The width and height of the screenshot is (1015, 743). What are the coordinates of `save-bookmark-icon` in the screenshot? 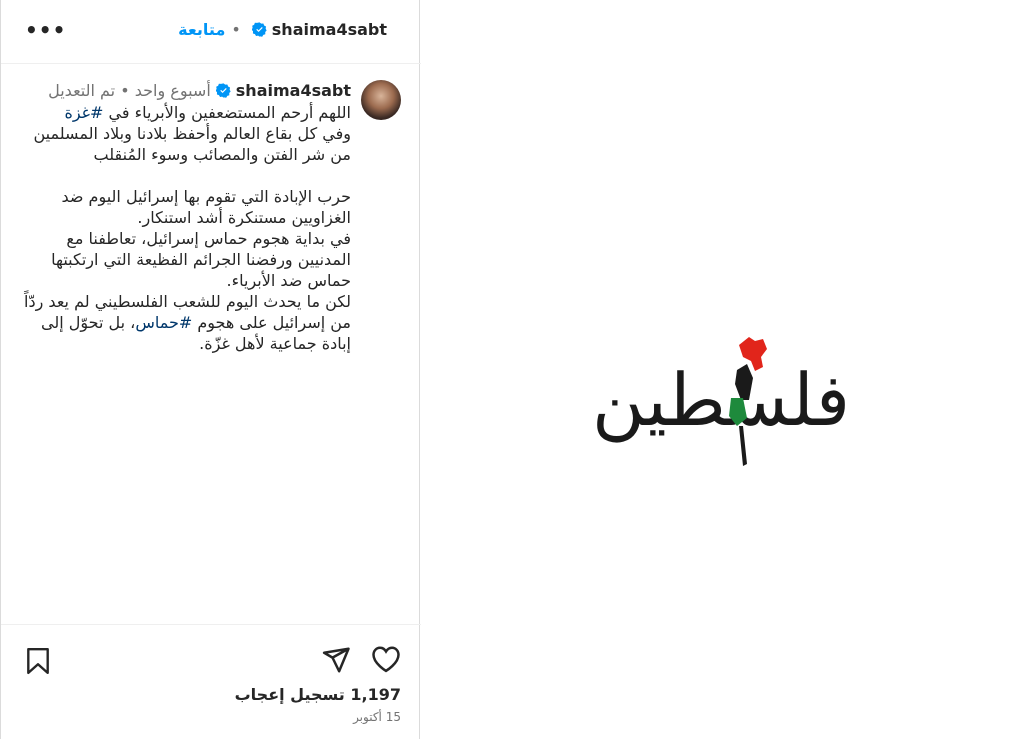 It's located at (38, 661).